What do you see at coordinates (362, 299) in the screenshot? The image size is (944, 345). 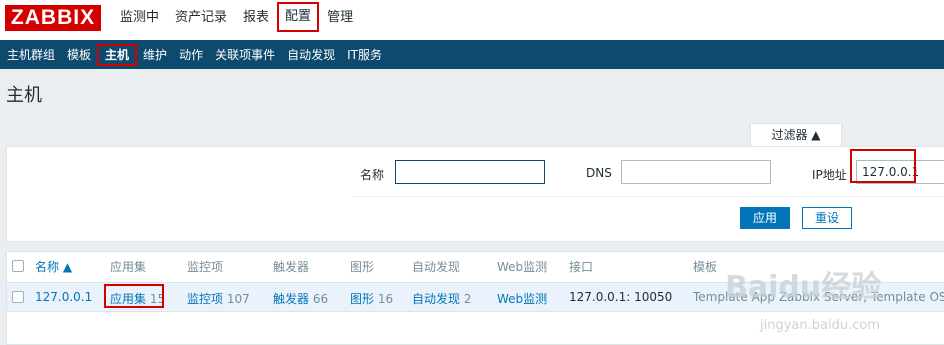 I see `graphs-link: 图形` at bounding box center [362, 299].